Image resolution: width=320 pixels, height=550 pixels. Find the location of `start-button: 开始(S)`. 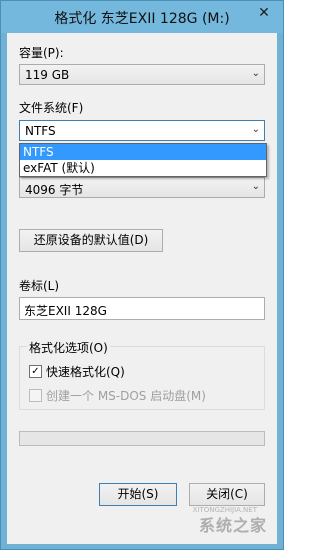

start-button: 开始(S) is located at coordinates (138, 494).